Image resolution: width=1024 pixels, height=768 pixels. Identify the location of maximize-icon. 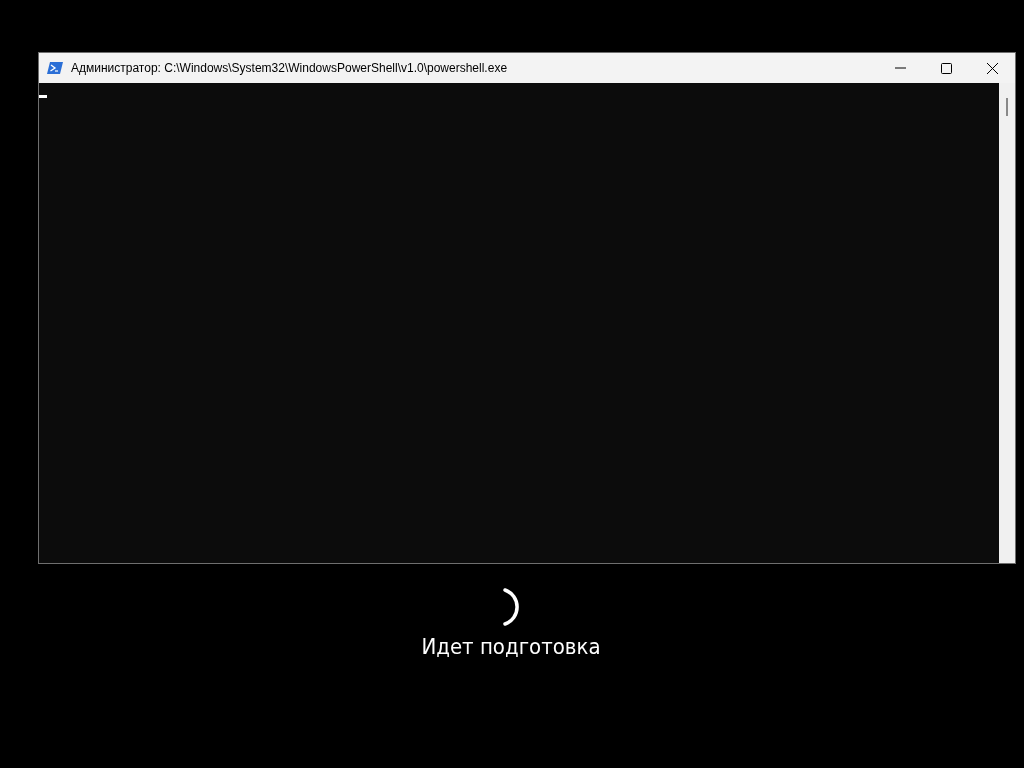
(946, 68).